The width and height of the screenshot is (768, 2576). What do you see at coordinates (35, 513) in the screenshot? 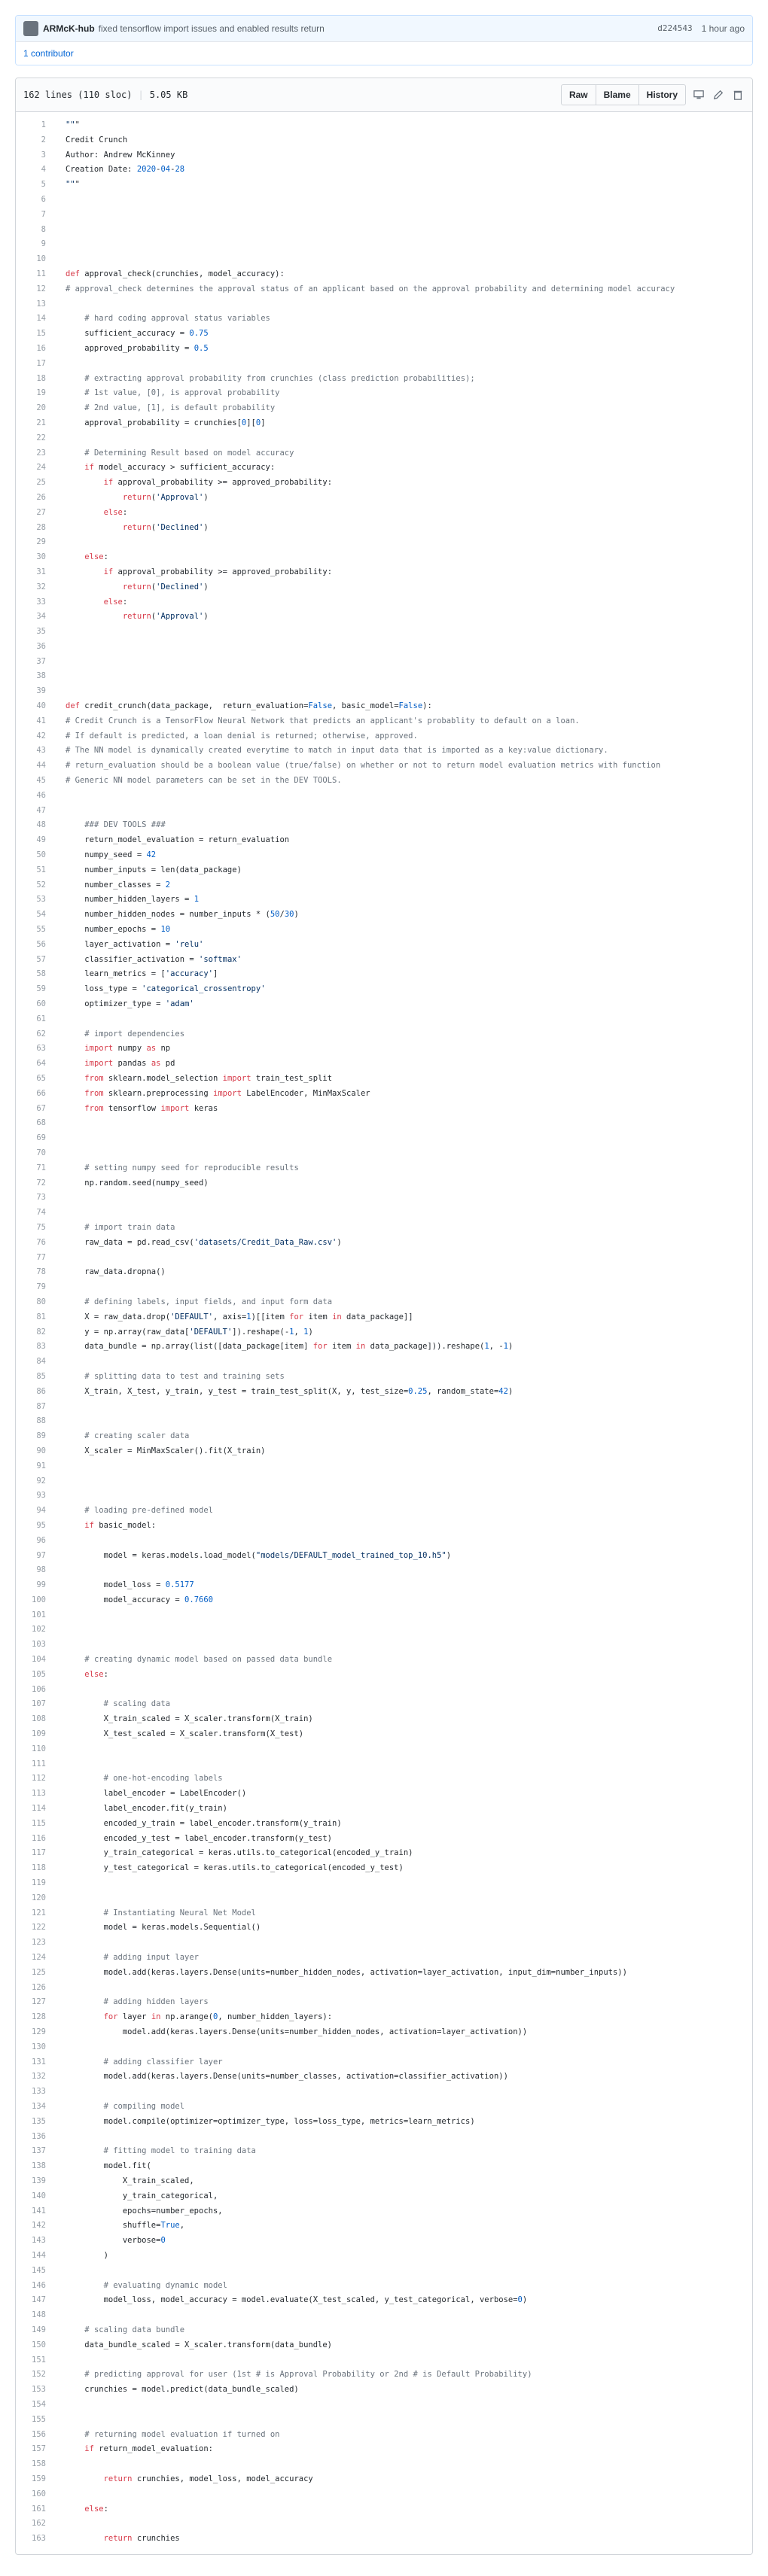
I see `line-number: 27` at bounding box center [35, 513].